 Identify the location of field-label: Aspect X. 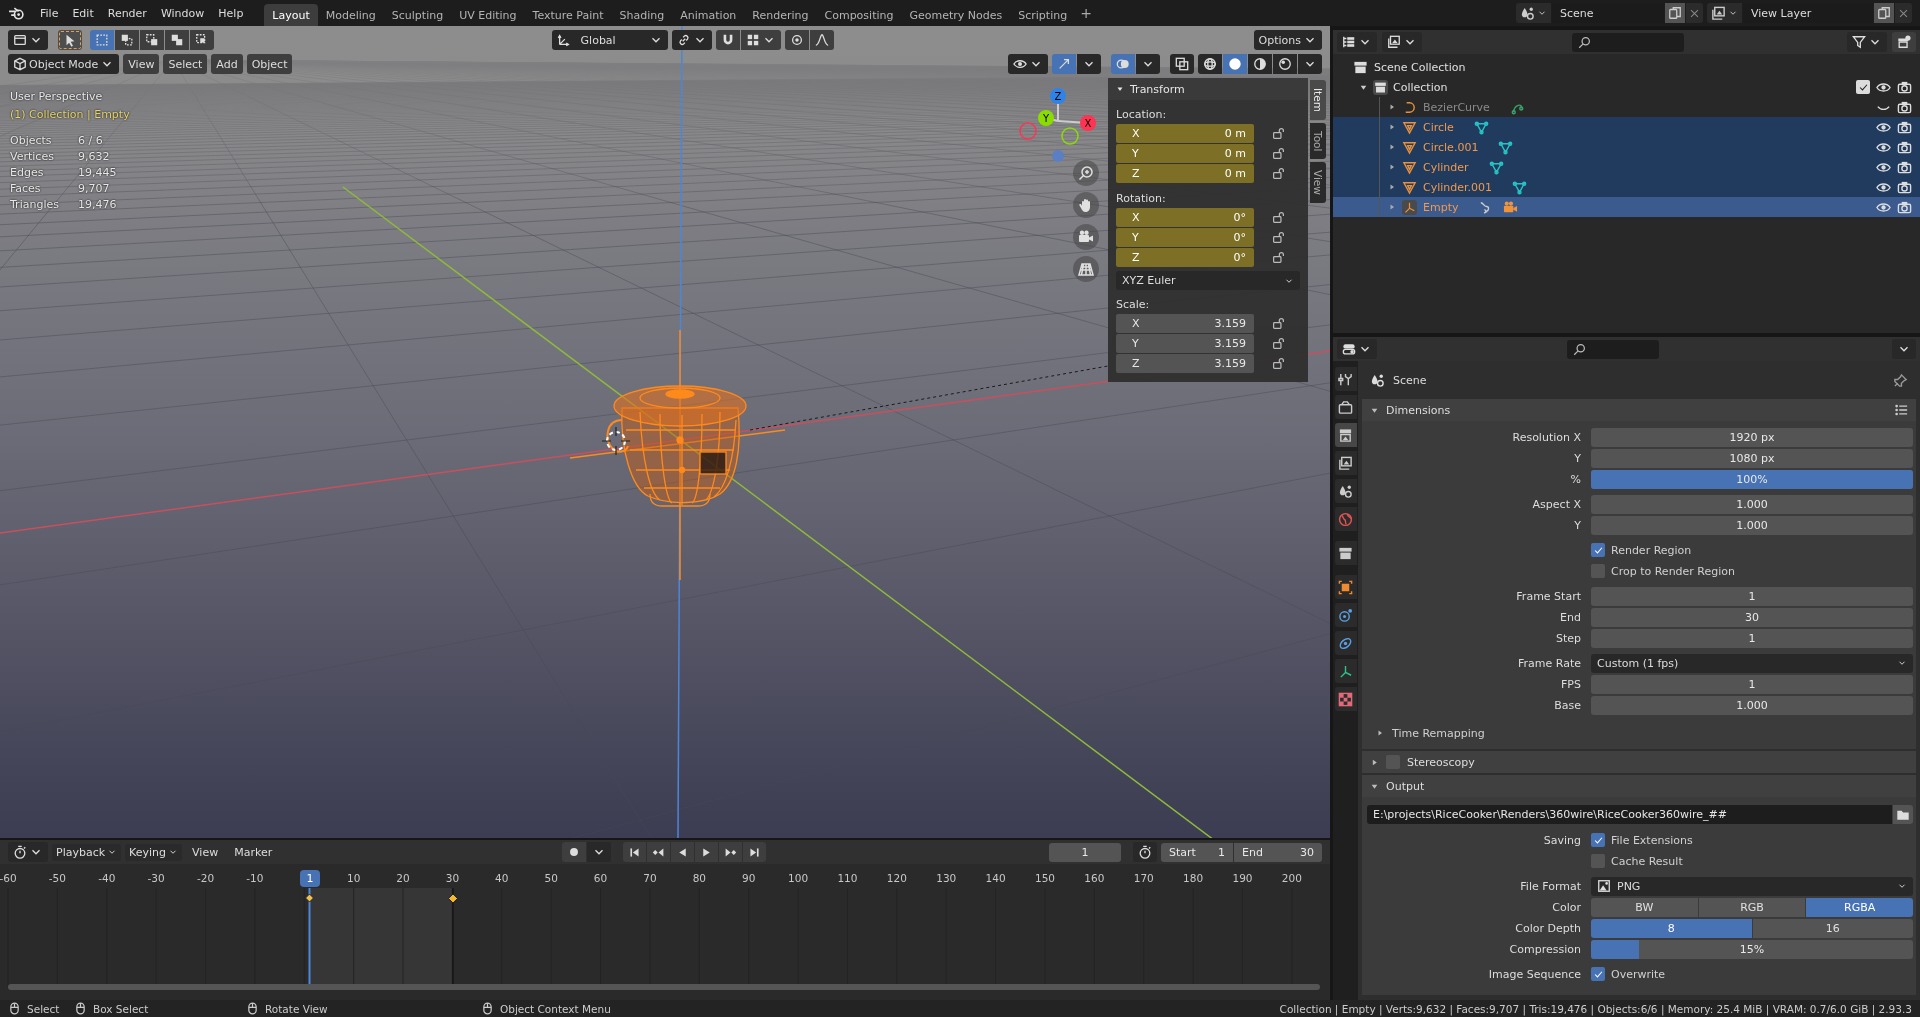
(1556, 504).